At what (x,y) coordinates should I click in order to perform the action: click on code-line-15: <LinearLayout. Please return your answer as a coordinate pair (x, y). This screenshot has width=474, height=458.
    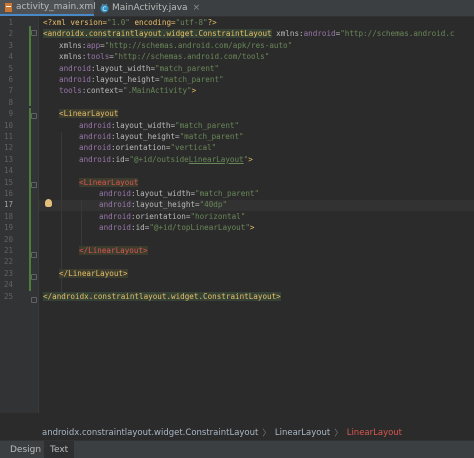
    Looking at the image, I should click on (109, 182).